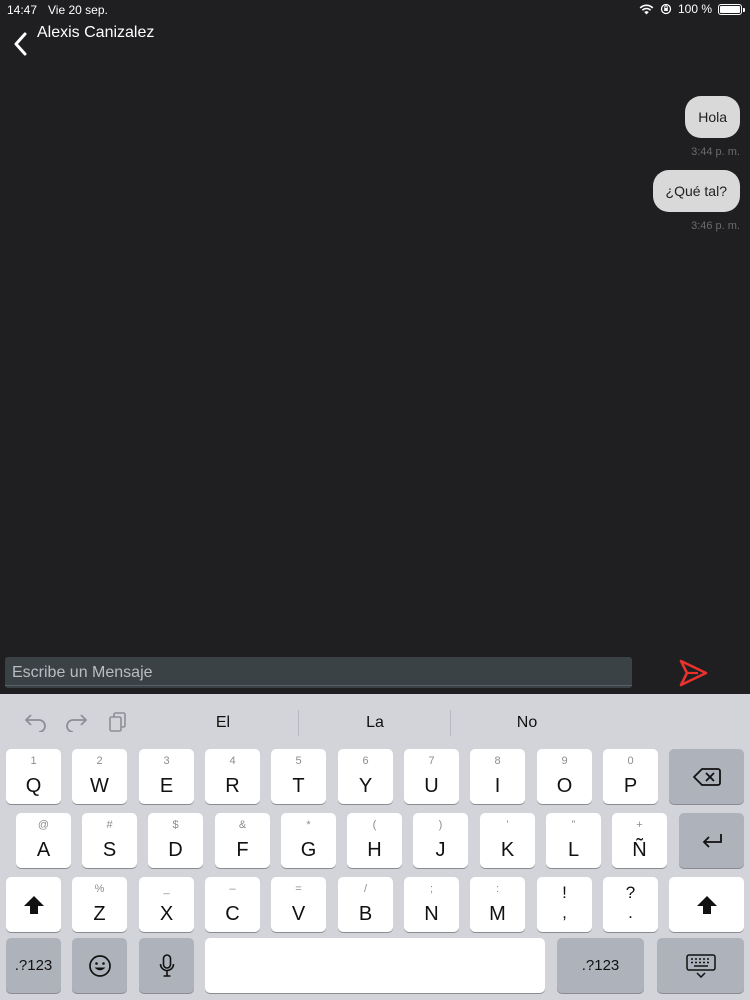 This screenshot has height=1000, width=750. Describe the element at coordinates (365, 761) in the screenshot. I see `key-sub: 6` at that location.